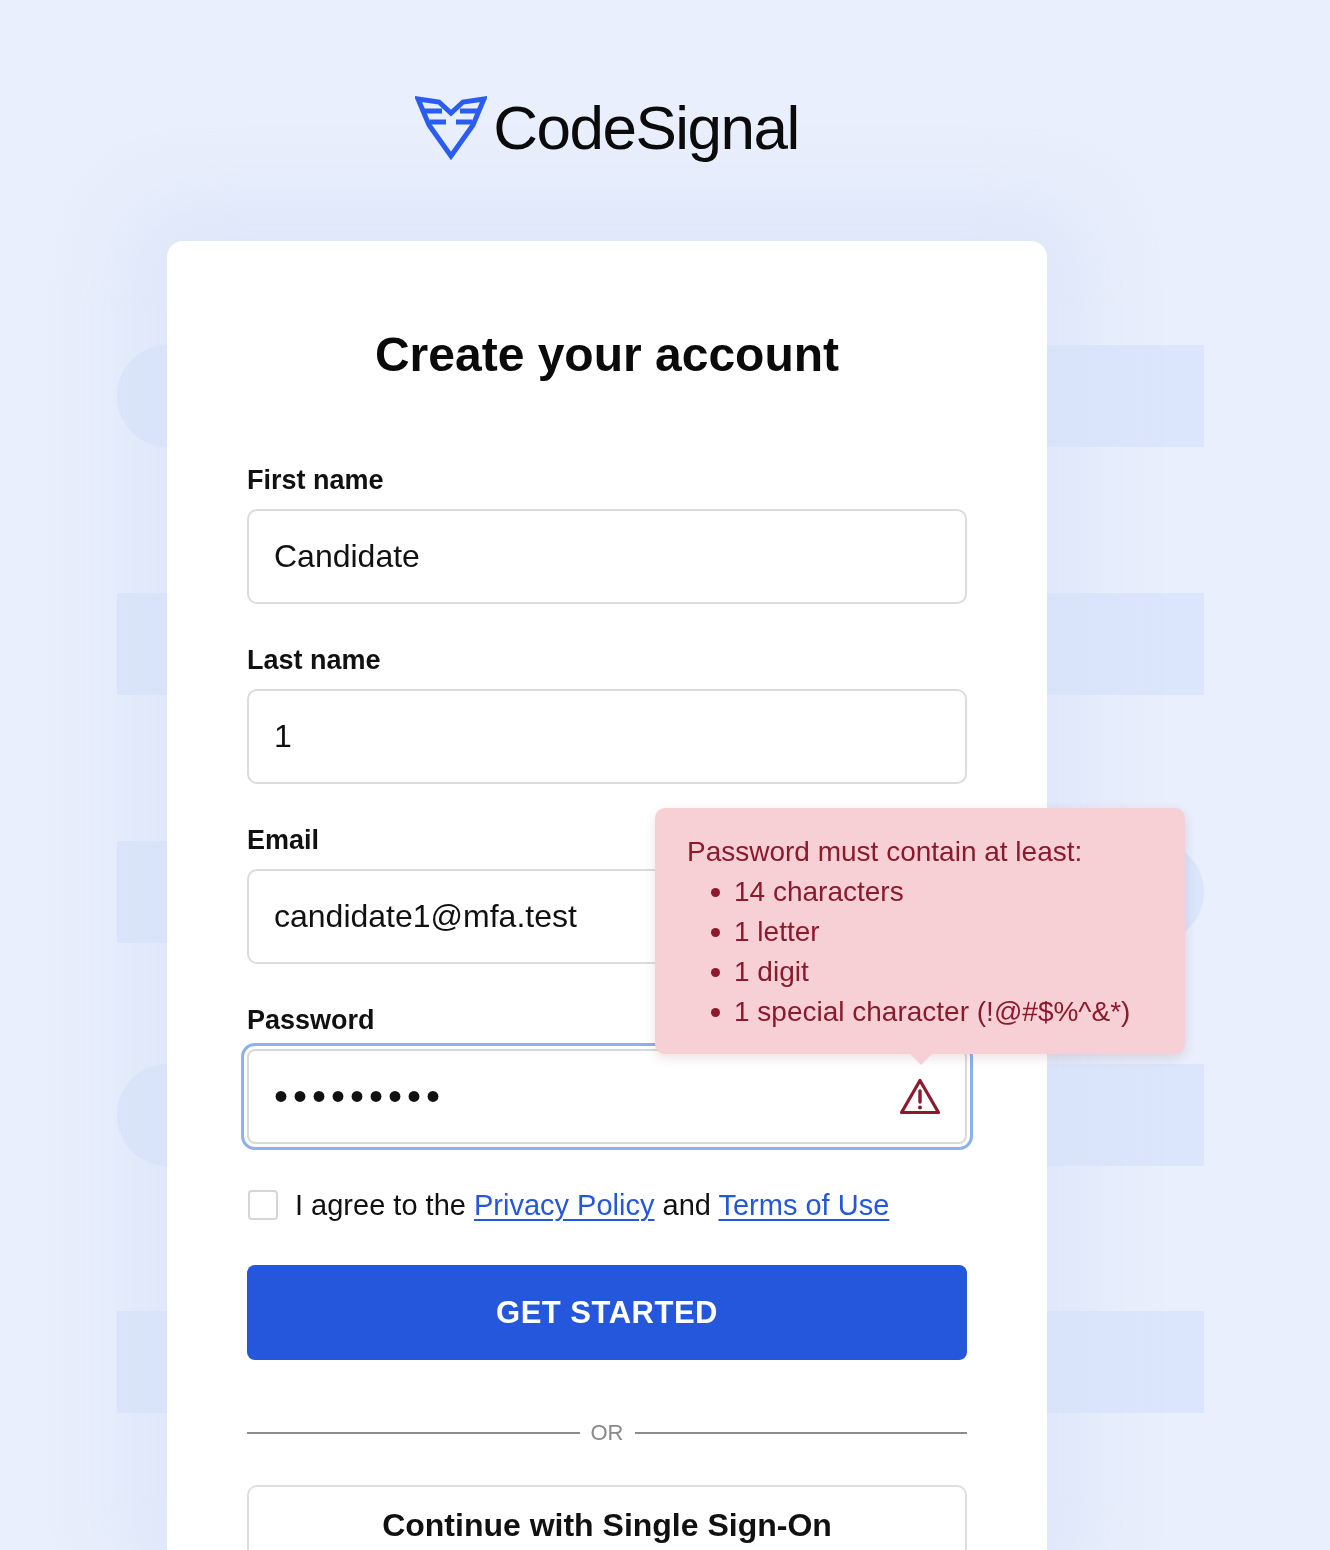 This screenshot has width=1330, height=1550. I want to click on field-label: Email, so click(283, 840).